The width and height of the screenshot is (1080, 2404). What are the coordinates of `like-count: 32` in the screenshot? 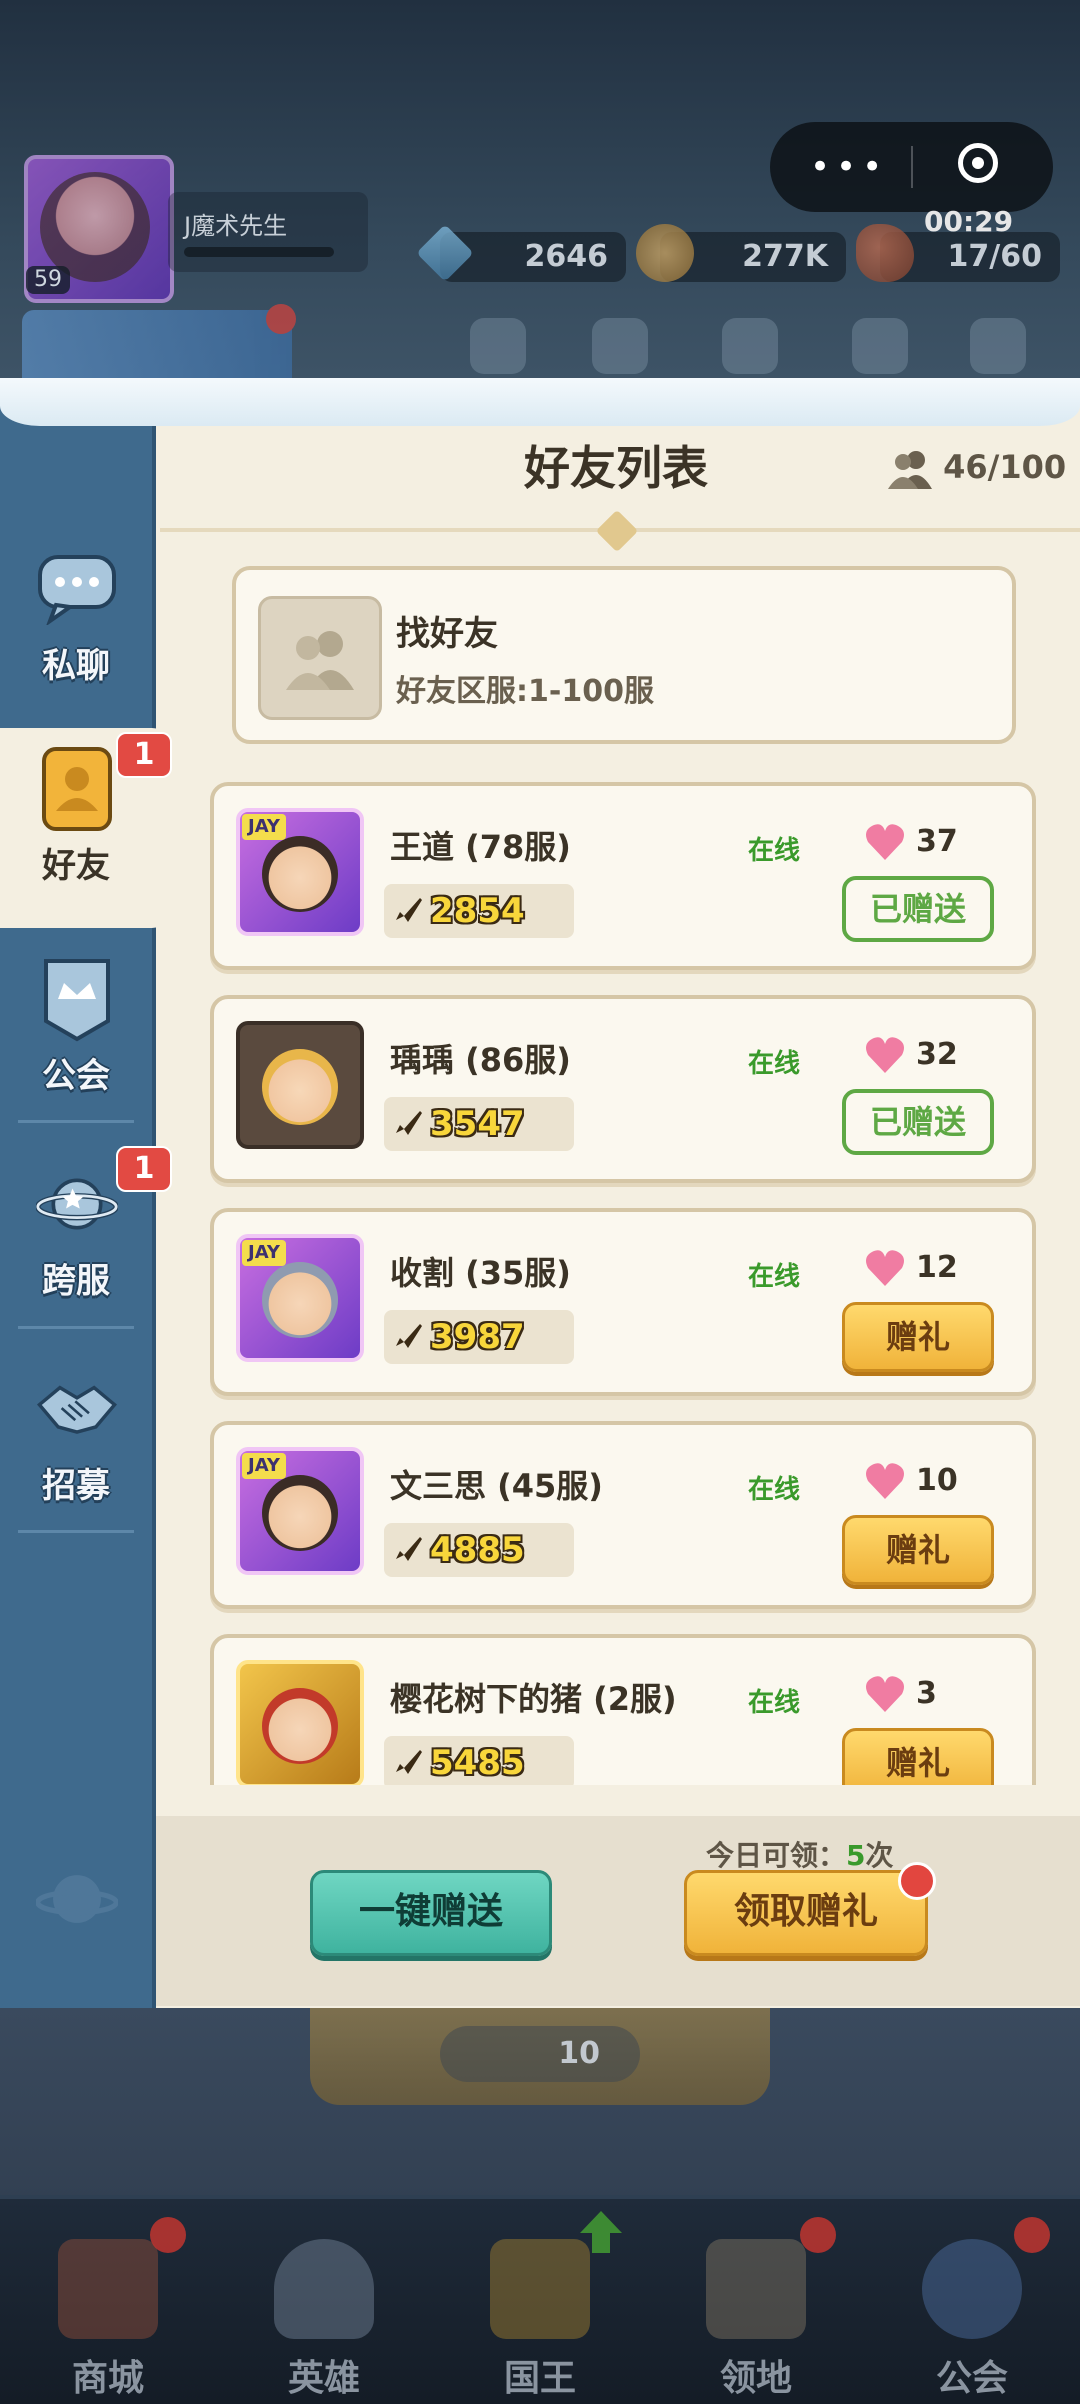 It's located at (937, 1054).